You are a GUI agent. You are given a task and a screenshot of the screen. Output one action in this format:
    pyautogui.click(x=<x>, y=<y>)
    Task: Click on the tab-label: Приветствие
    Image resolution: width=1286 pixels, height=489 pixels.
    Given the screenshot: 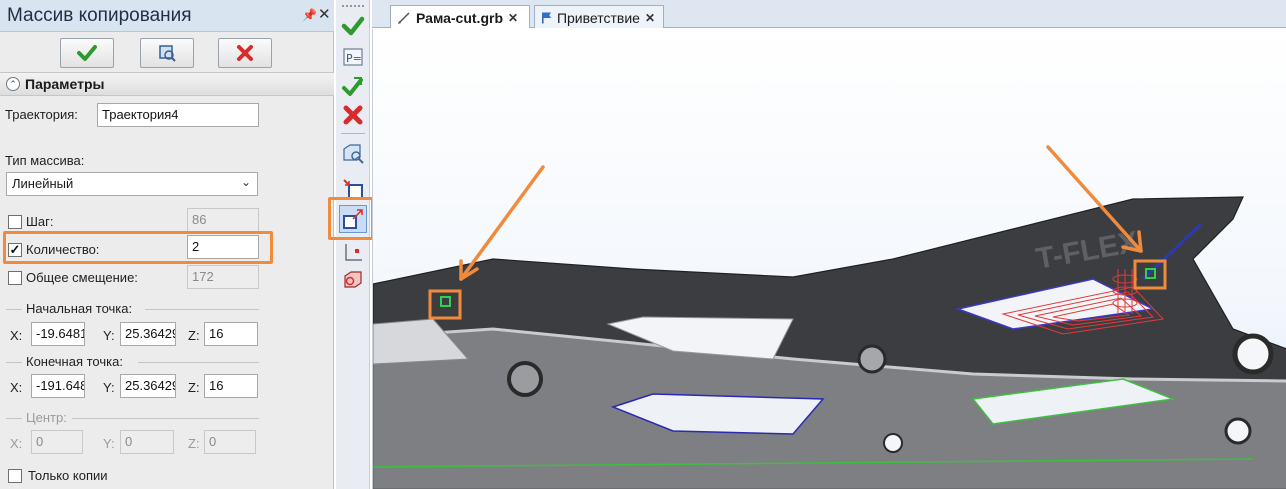 What is the action you would take?
    pyautogui.click(x=598, y=18)
    